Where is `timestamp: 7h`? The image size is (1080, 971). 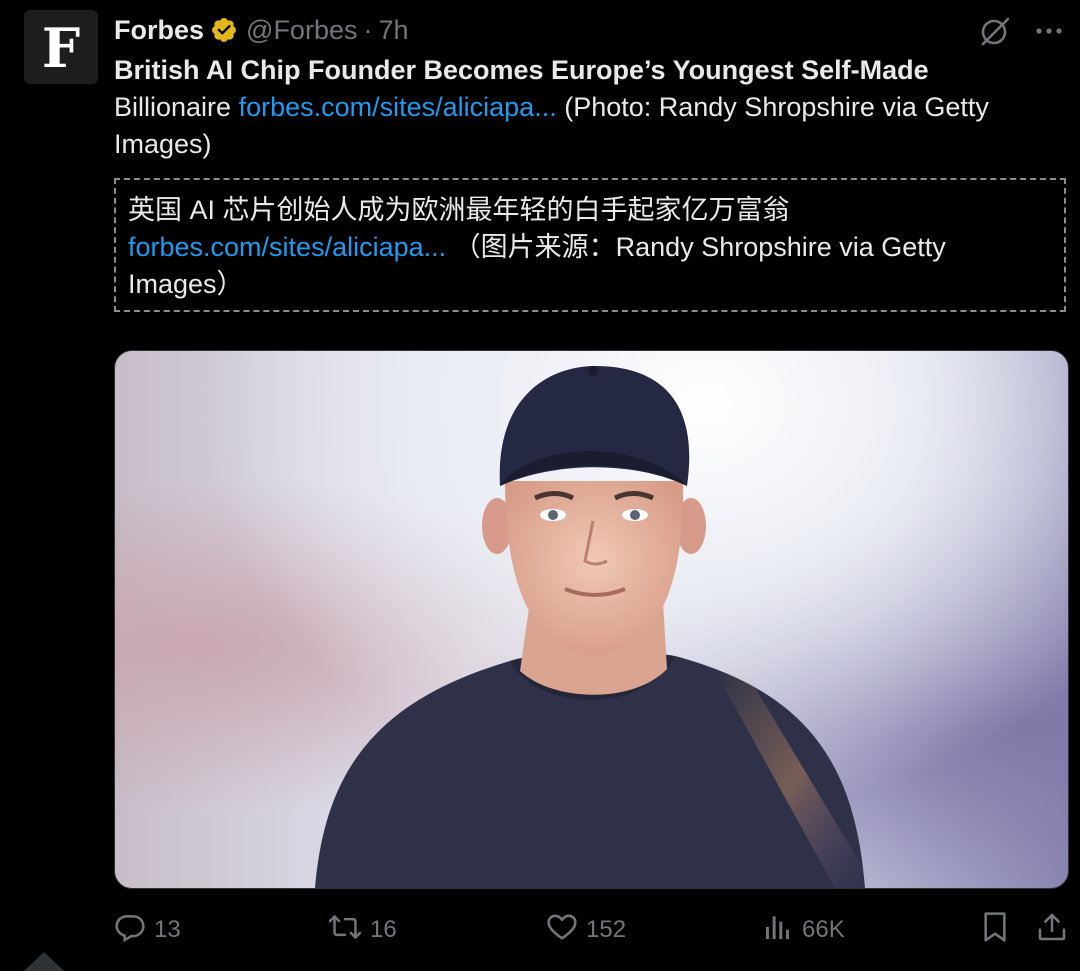
timestamp: 7h is located at coordinates (393, 30).